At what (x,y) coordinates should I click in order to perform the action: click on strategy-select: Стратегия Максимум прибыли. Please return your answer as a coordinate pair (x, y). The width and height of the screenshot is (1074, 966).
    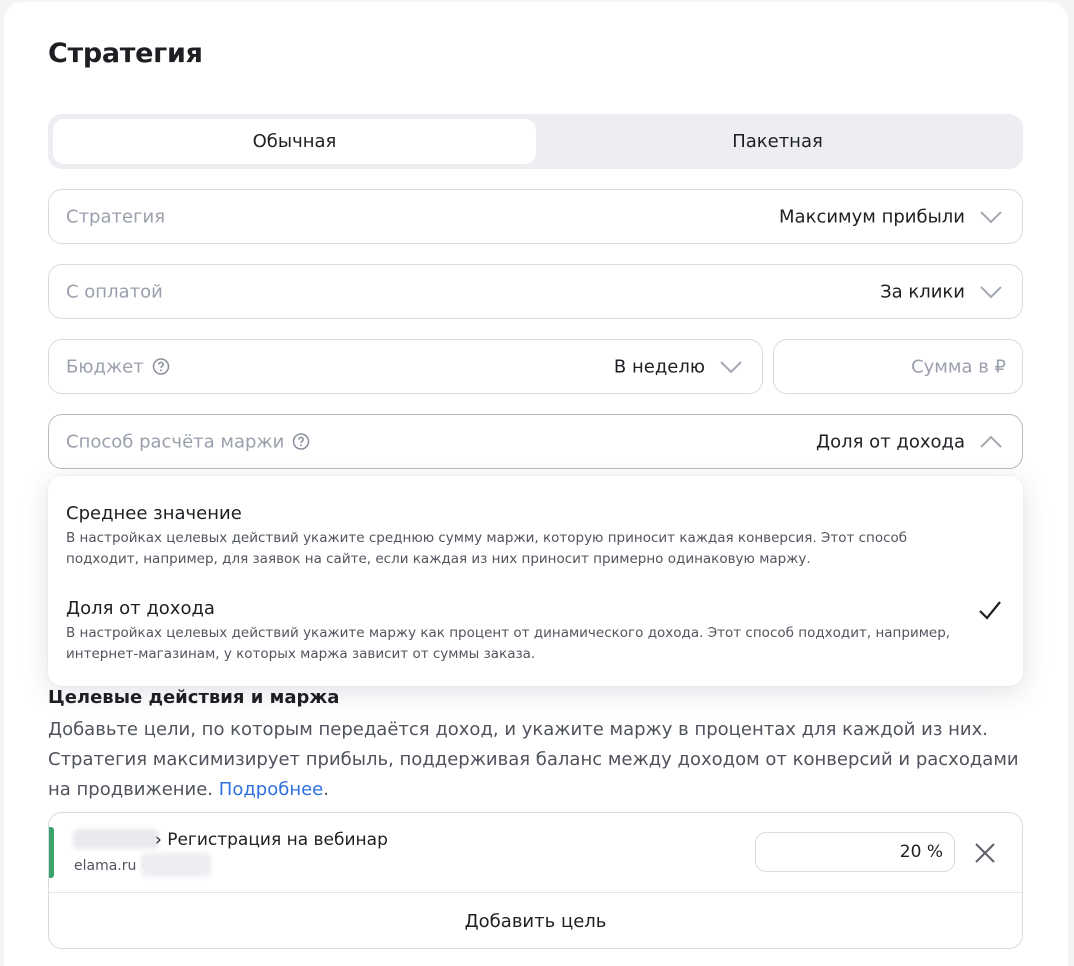
    Looking at the image, I should click on (535, 216).